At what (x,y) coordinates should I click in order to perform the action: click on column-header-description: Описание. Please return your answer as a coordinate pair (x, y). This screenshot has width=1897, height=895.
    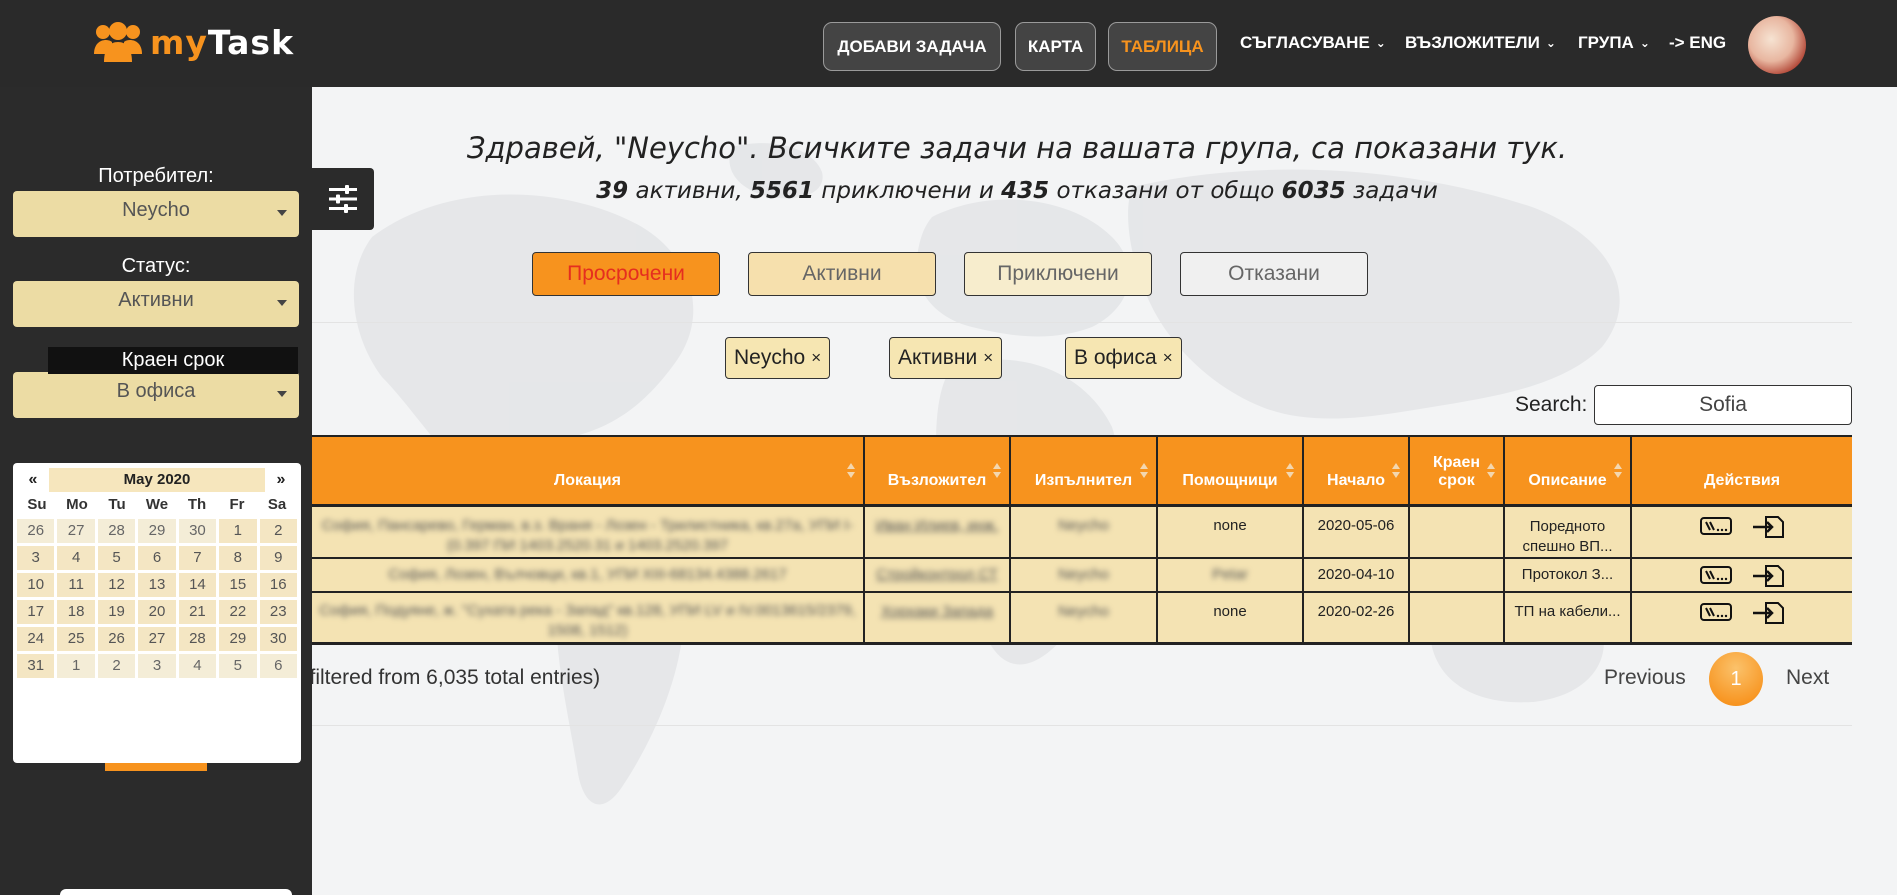
    Looking at the image, I should click on (1568, 470).